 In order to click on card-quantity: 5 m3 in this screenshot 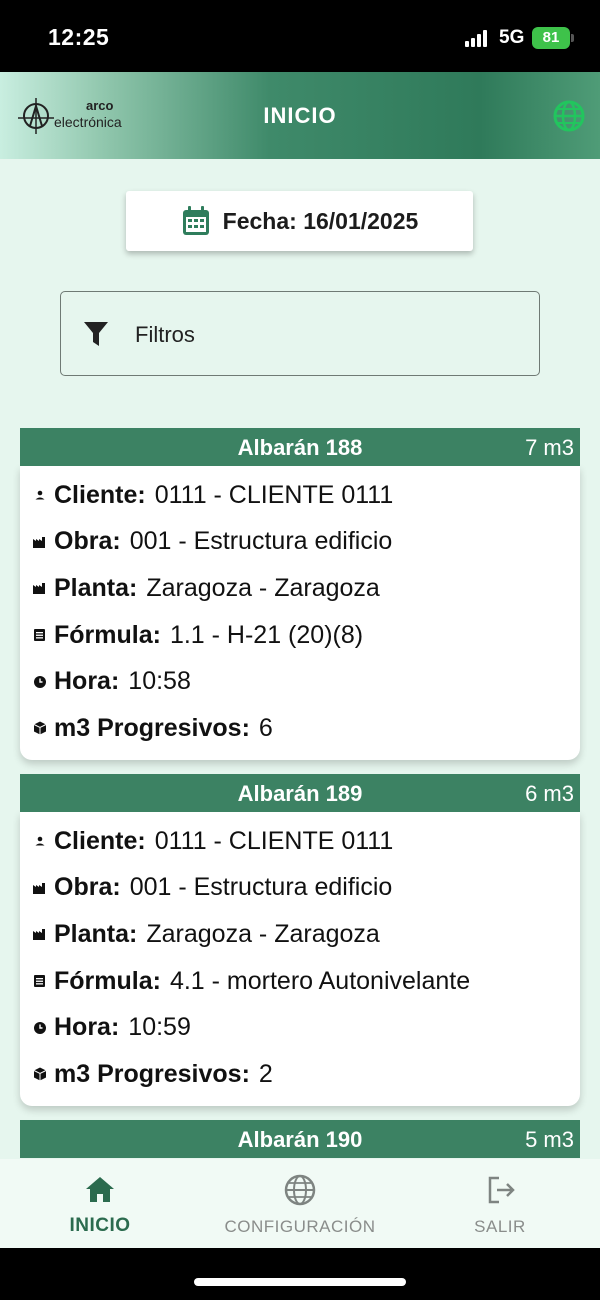, I will do `click(549, 1139)`.